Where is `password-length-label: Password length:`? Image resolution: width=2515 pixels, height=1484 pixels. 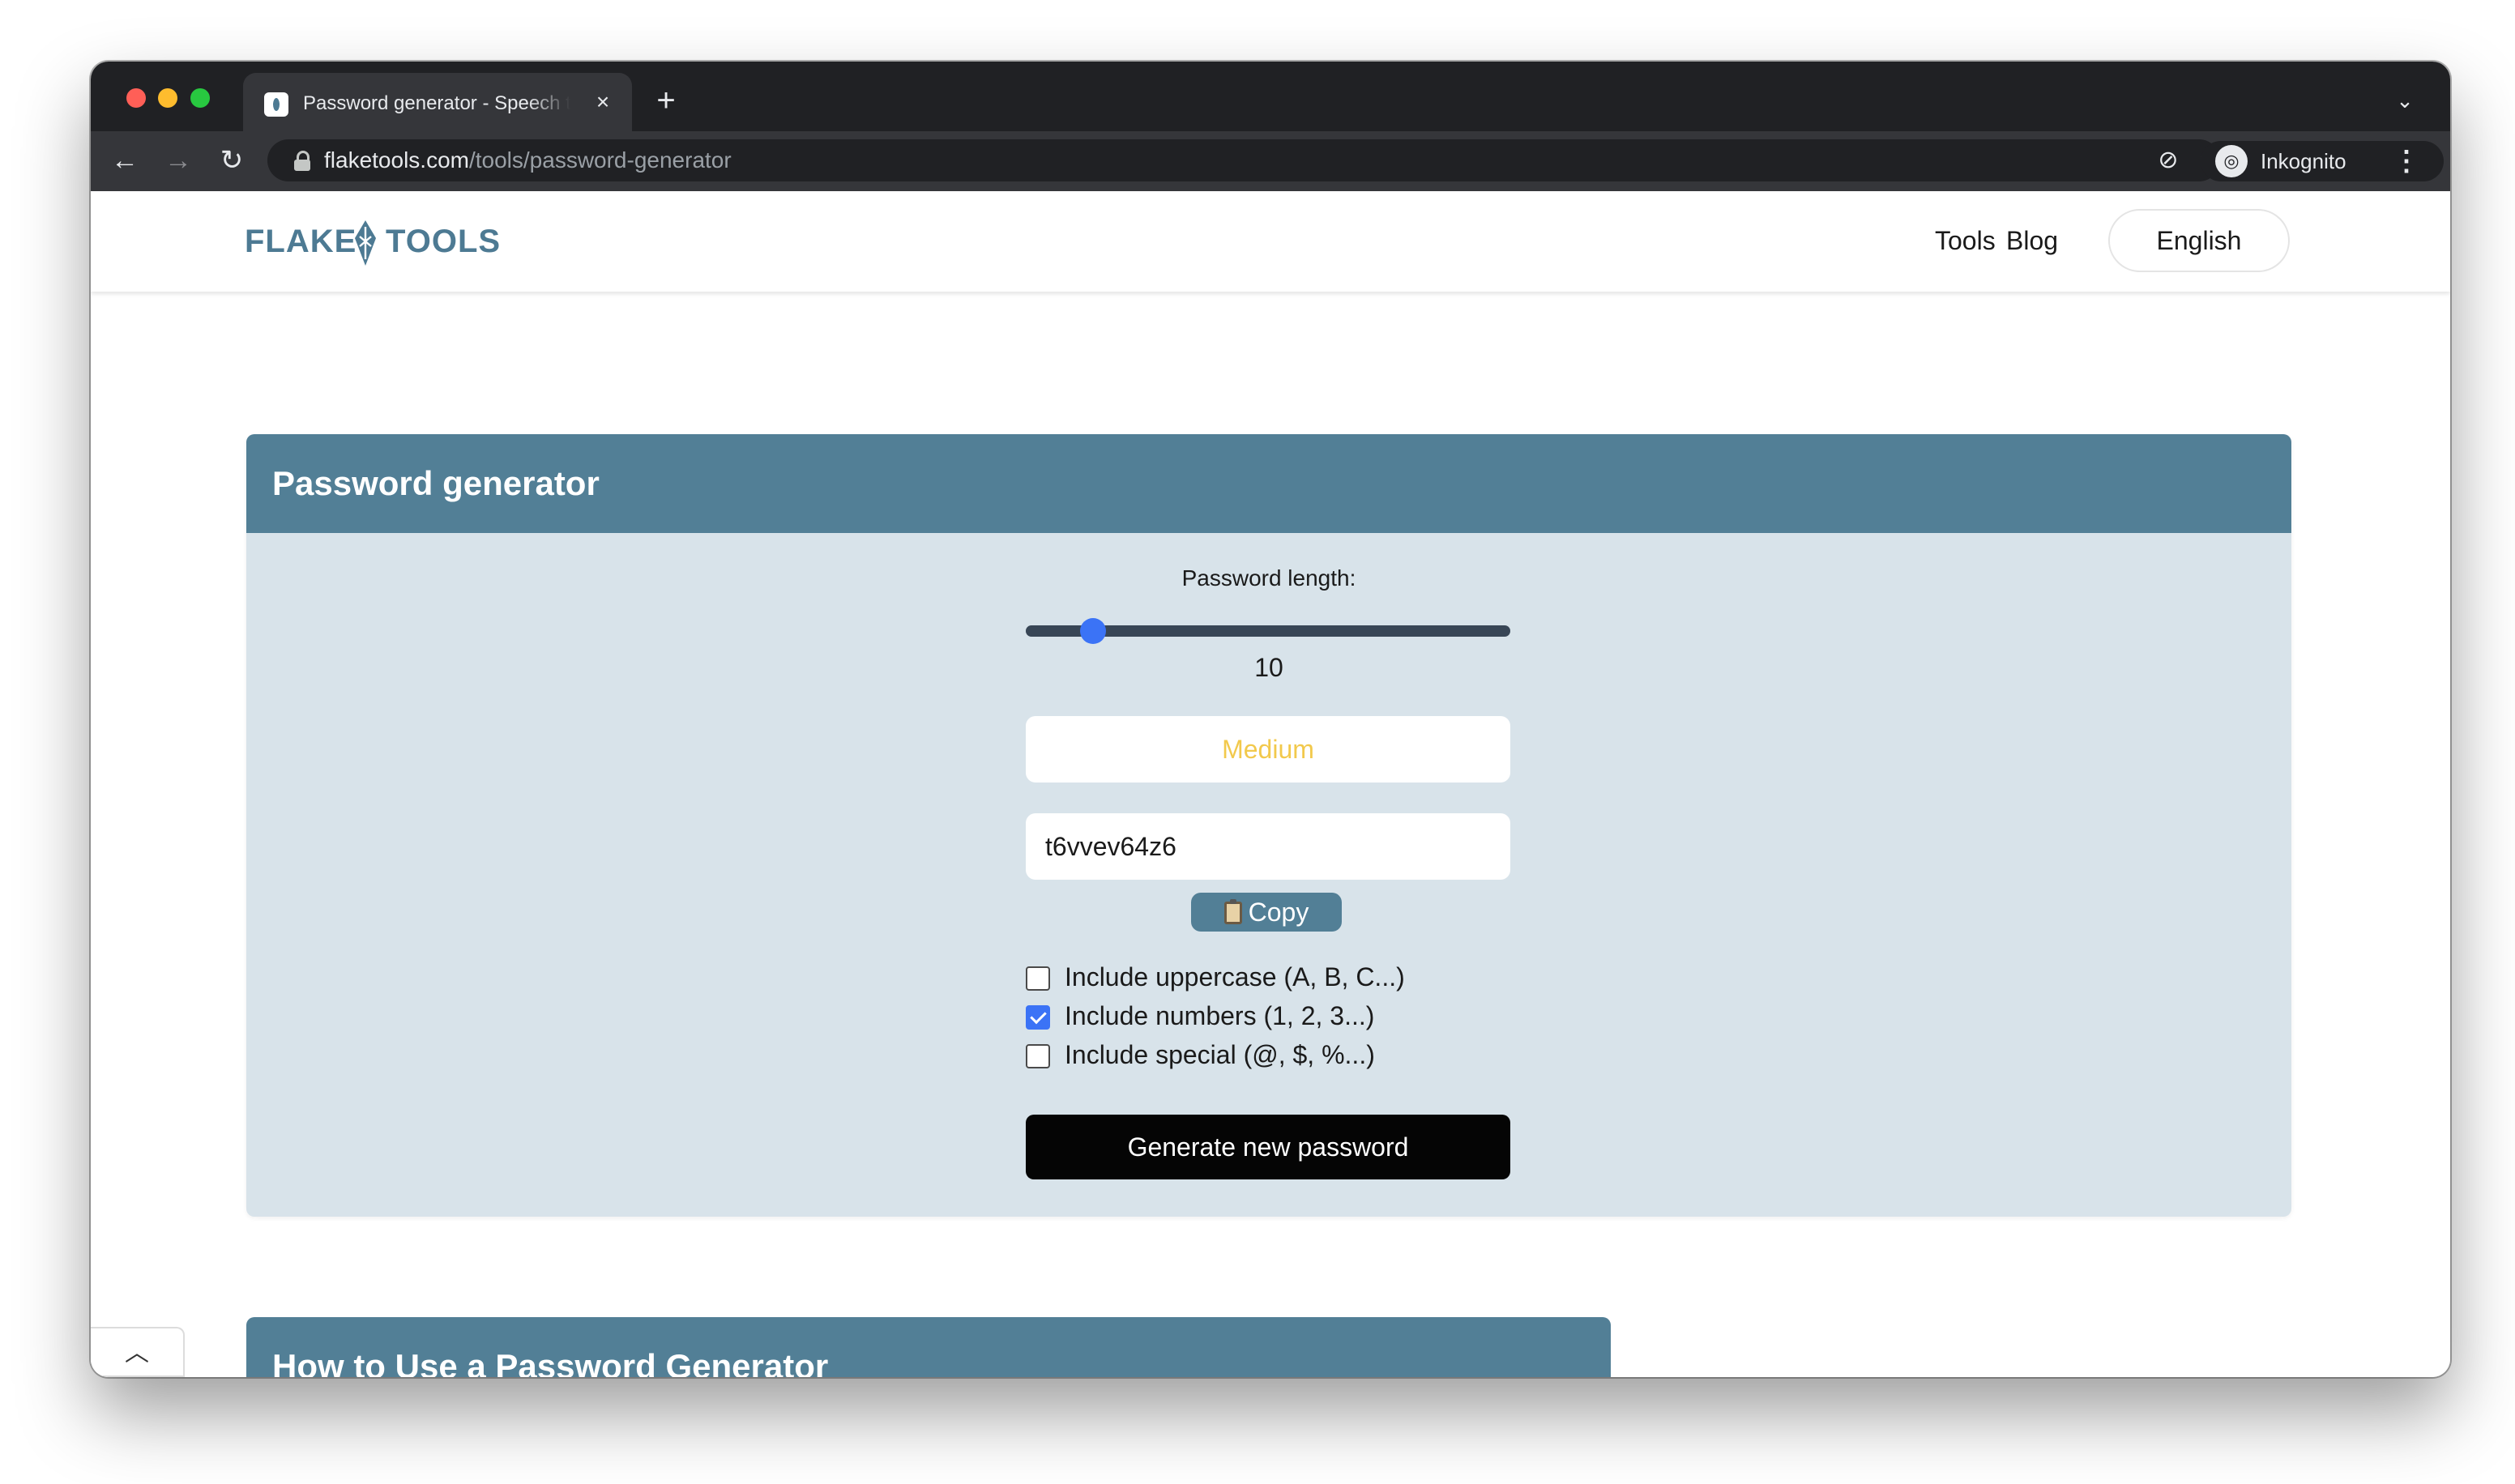
password-length-label: Password length: is located at coordinates (1268, 578).